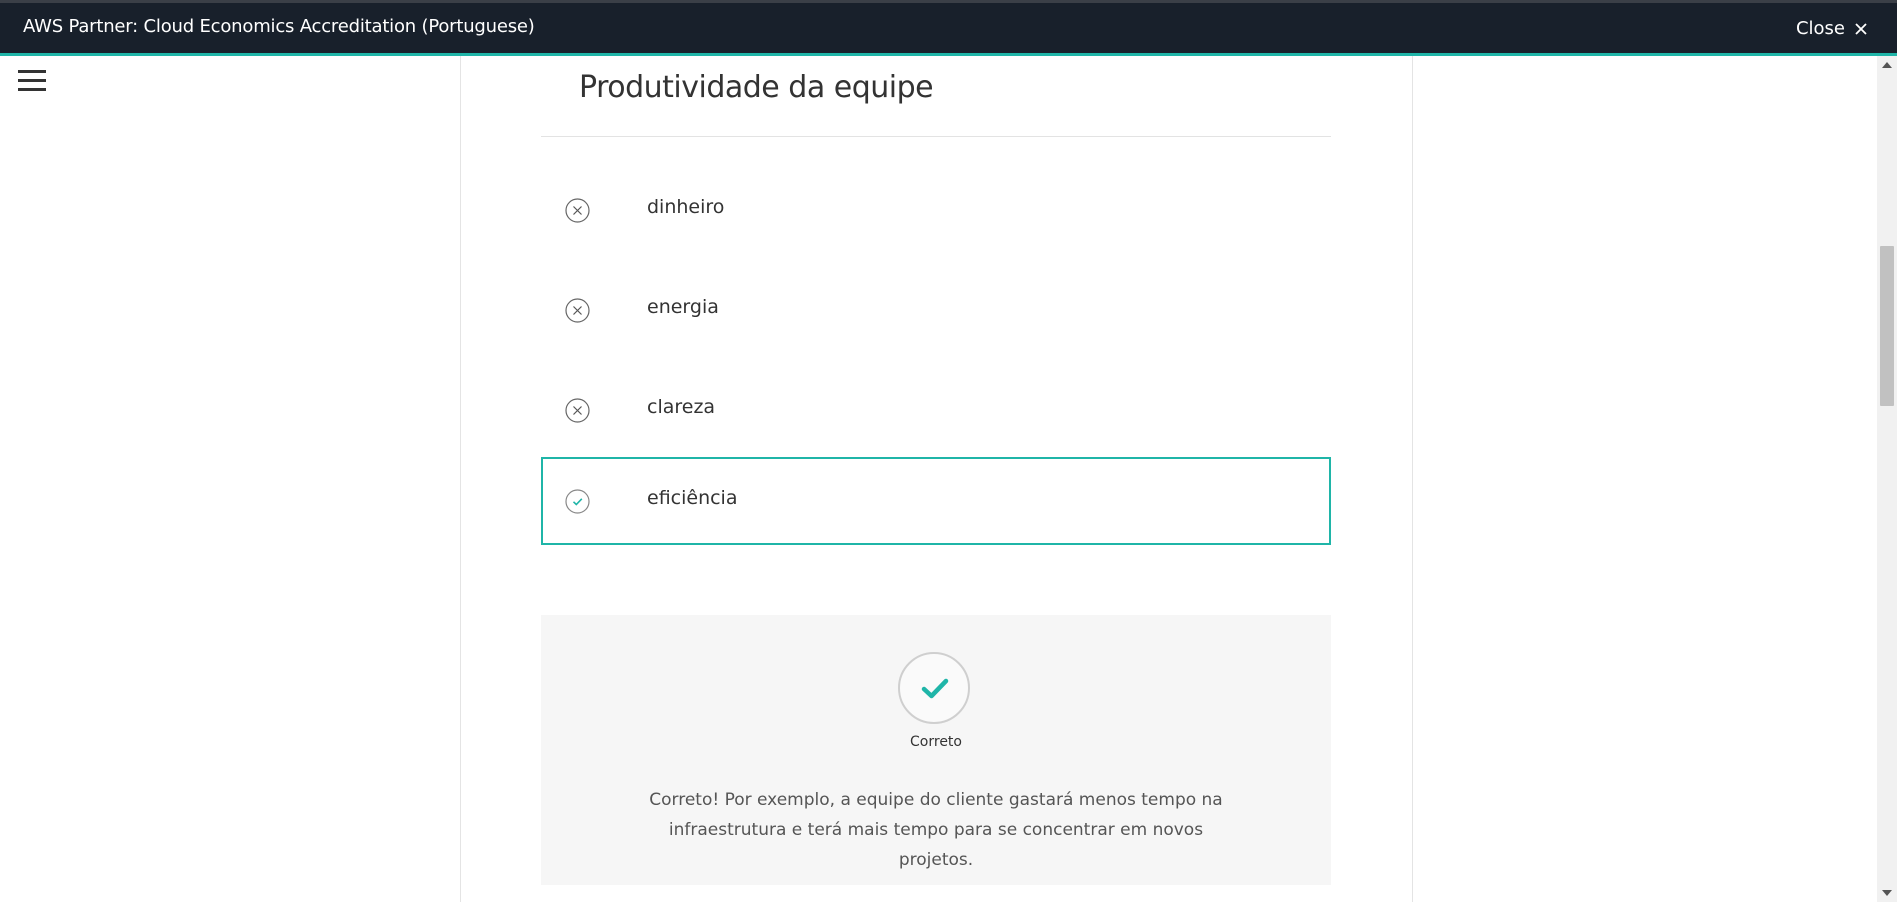 This screenshot has width=1897, height=902. What do you see at coordinates (936, 136) in the screenshot?
I see `divider` at bounding box center [936, 136].